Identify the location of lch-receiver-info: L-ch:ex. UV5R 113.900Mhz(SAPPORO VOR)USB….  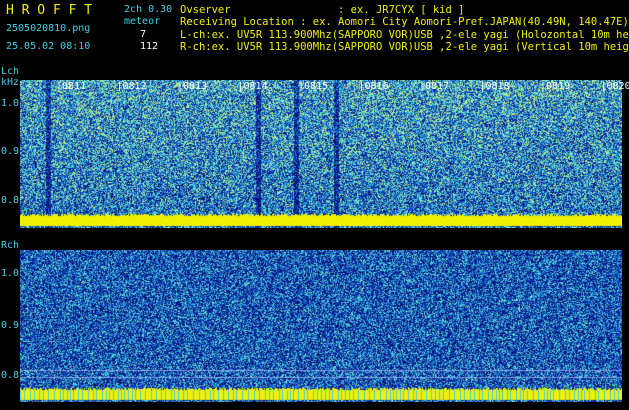
(404, 35).